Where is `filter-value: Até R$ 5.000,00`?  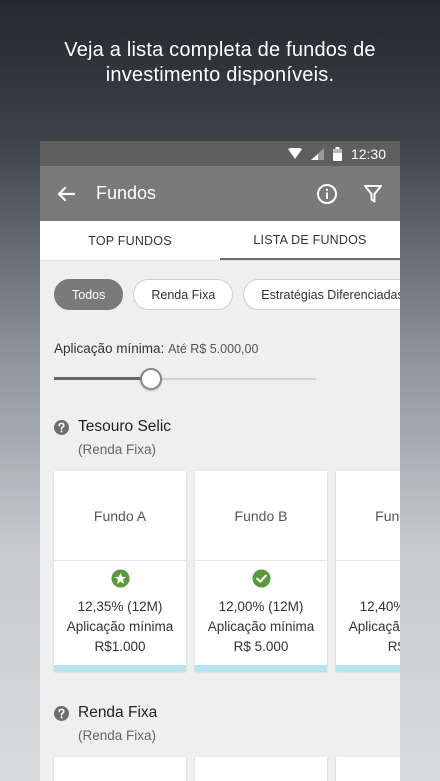
filter-value: Até R$ 5.000,00 is located at coordinates (213, 349).